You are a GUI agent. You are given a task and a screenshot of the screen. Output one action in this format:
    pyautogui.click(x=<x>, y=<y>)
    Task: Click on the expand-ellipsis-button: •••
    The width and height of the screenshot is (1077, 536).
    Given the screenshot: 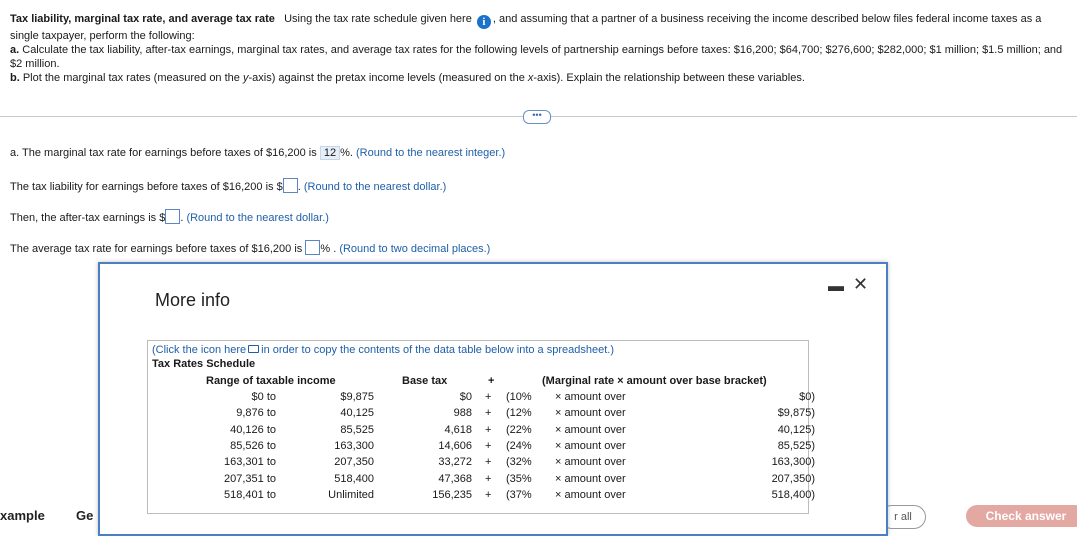 What is the action you would take?
    pyautogui.click(x=537, y=117)
    